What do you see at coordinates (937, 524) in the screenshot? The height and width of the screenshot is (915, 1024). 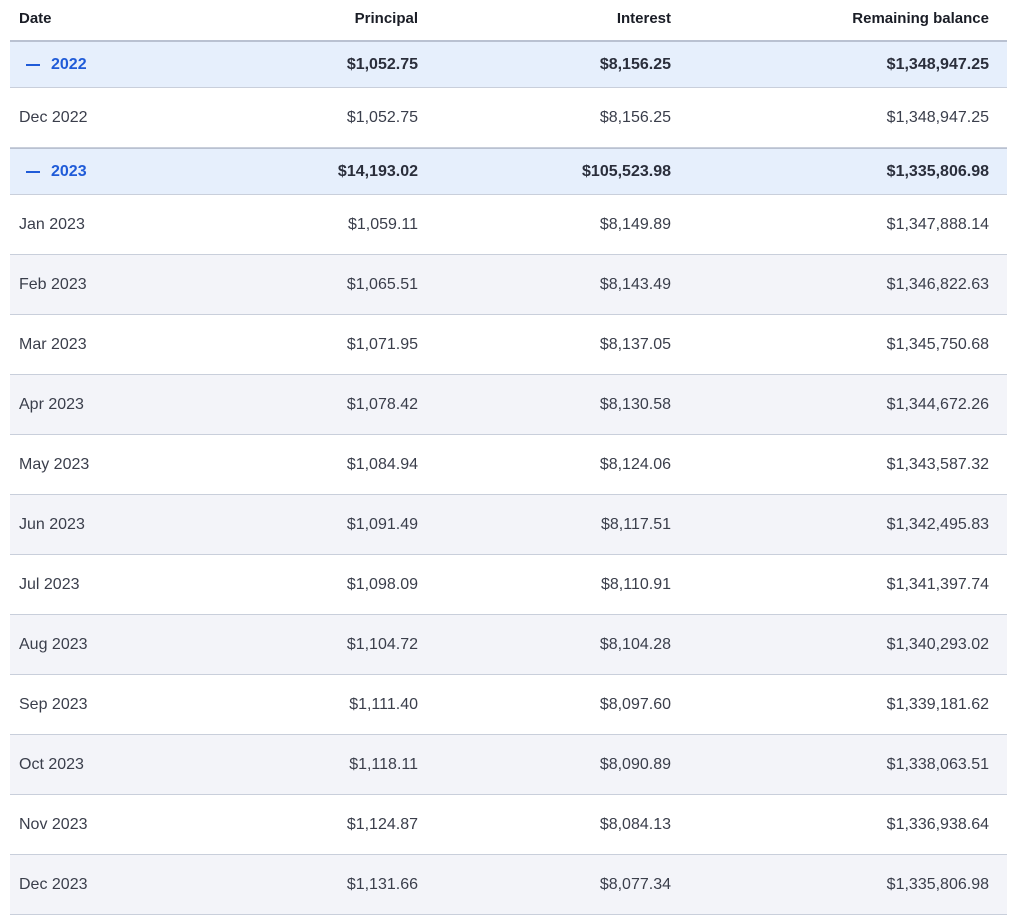 I see `month-balance: $1,342,495.83` at bounding box center [937, 524].